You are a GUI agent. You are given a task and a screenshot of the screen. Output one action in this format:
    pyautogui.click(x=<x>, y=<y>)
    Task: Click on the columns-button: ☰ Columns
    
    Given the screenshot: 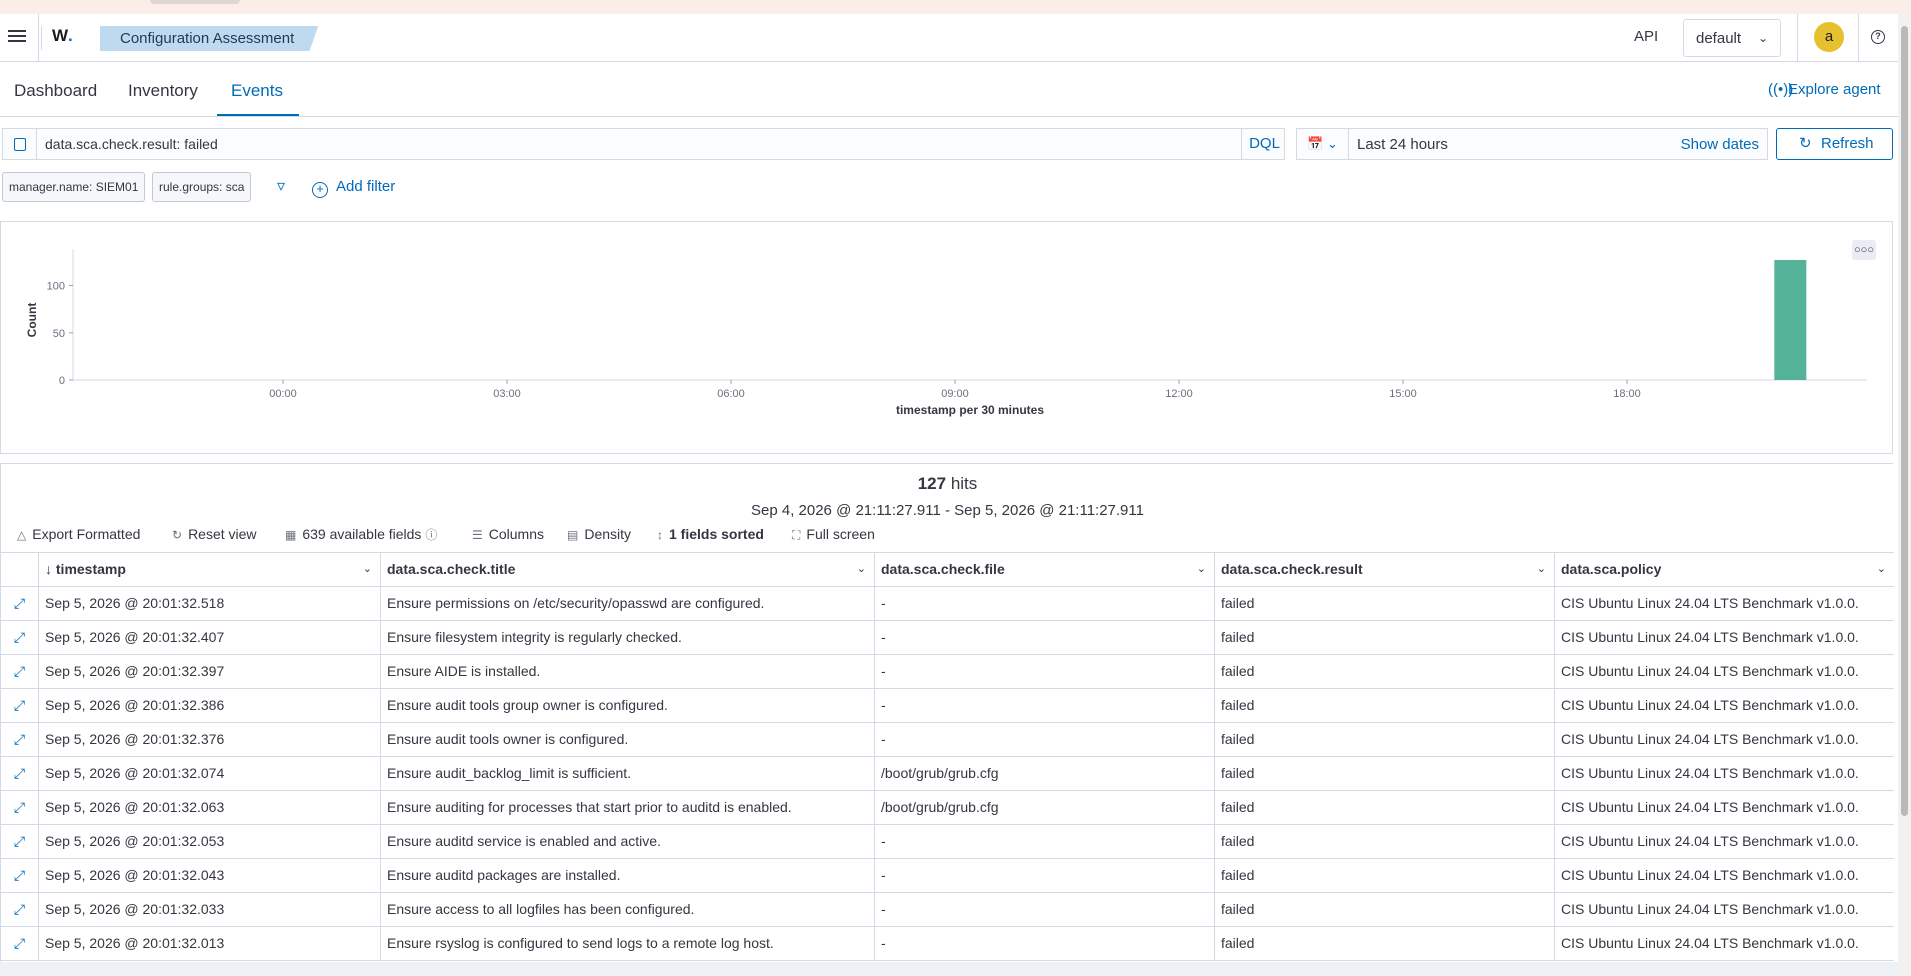 What is the action you would take?
    pyautogui.click(x=508, y=534)
    